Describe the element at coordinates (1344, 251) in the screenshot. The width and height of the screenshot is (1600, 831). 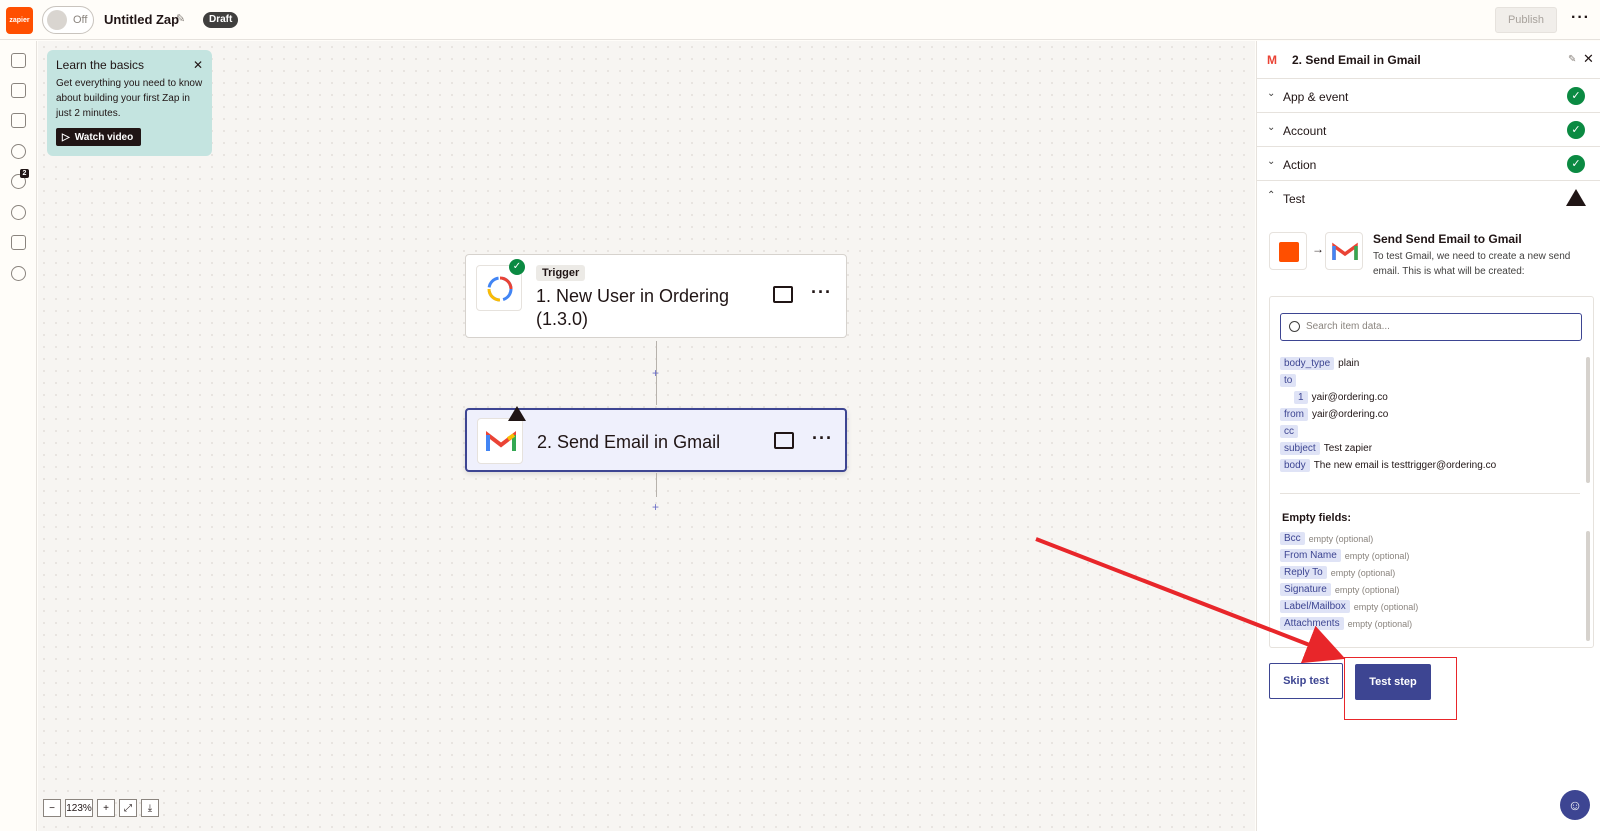
I see `gmail-app-icon` at that location.